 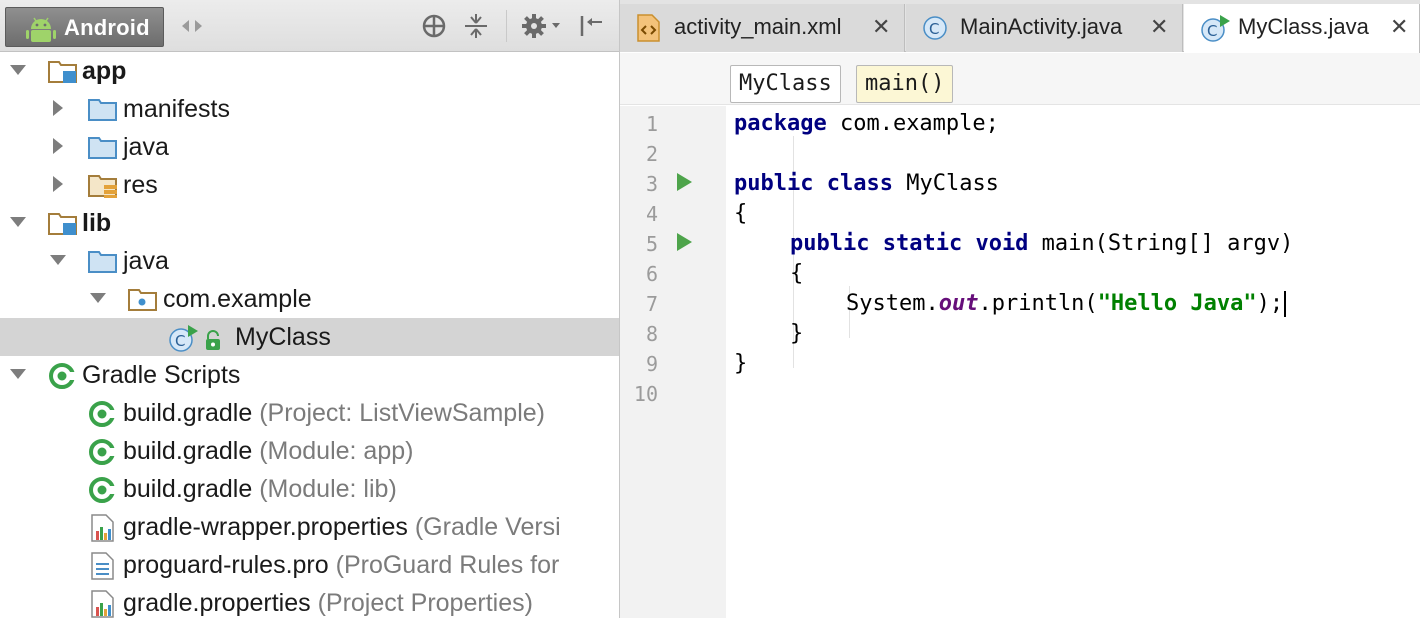 What do you see at coordinates (309, 147) in the screenshot?
I see `tree-item-java: java` at bounding box center [309, 147].